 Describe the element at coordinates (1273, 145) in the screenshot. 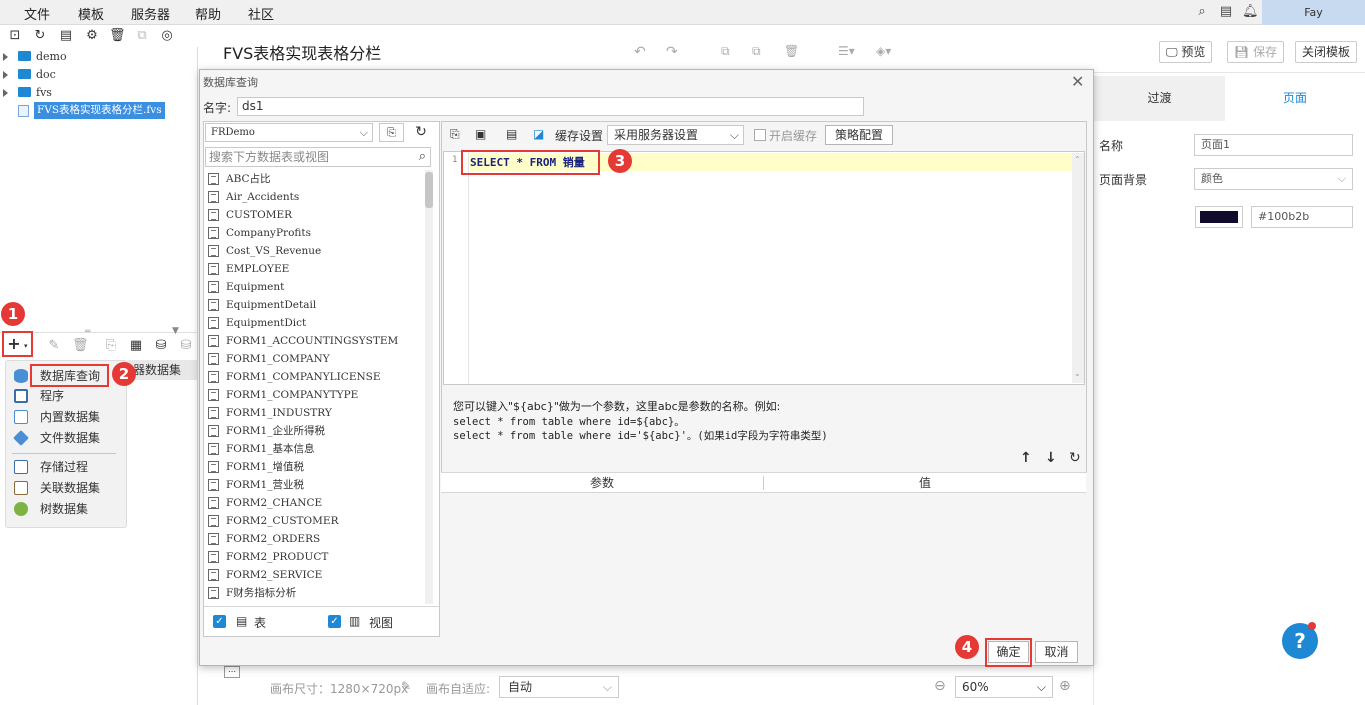

I see `page-name-input: 页面1` at that location.